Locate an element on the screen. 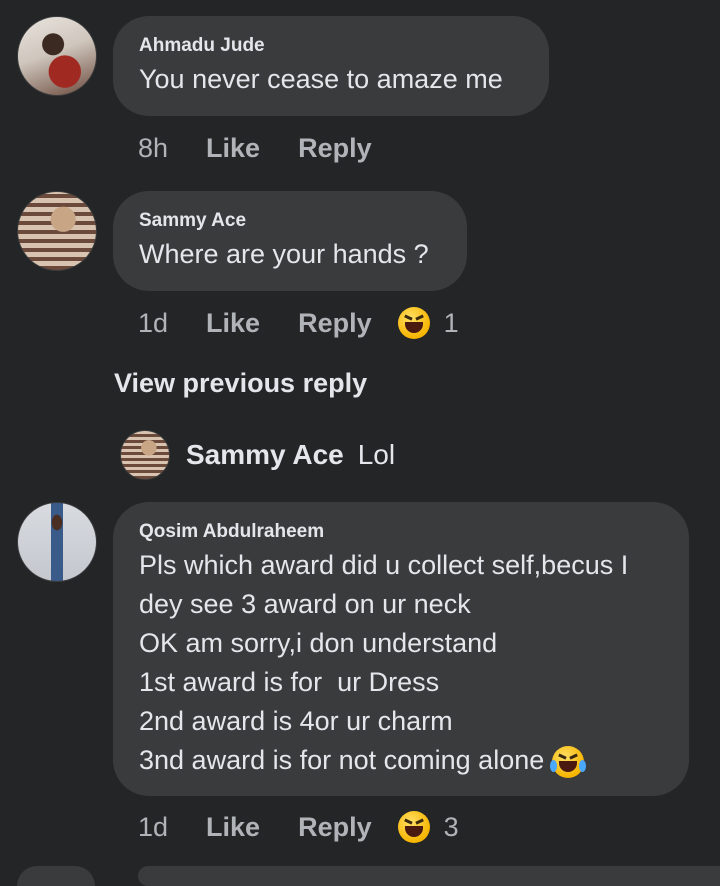 The image size is (720, 886). avatar-ahmadu-jude is located at coordinates (57, 56).